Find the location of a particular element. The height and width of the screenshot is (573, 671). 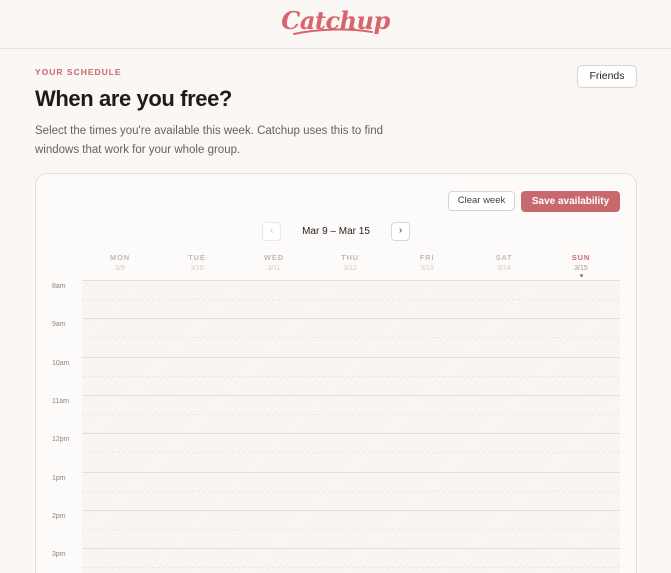

save-availability-button: Save availability is located at coordinates (570, 201).